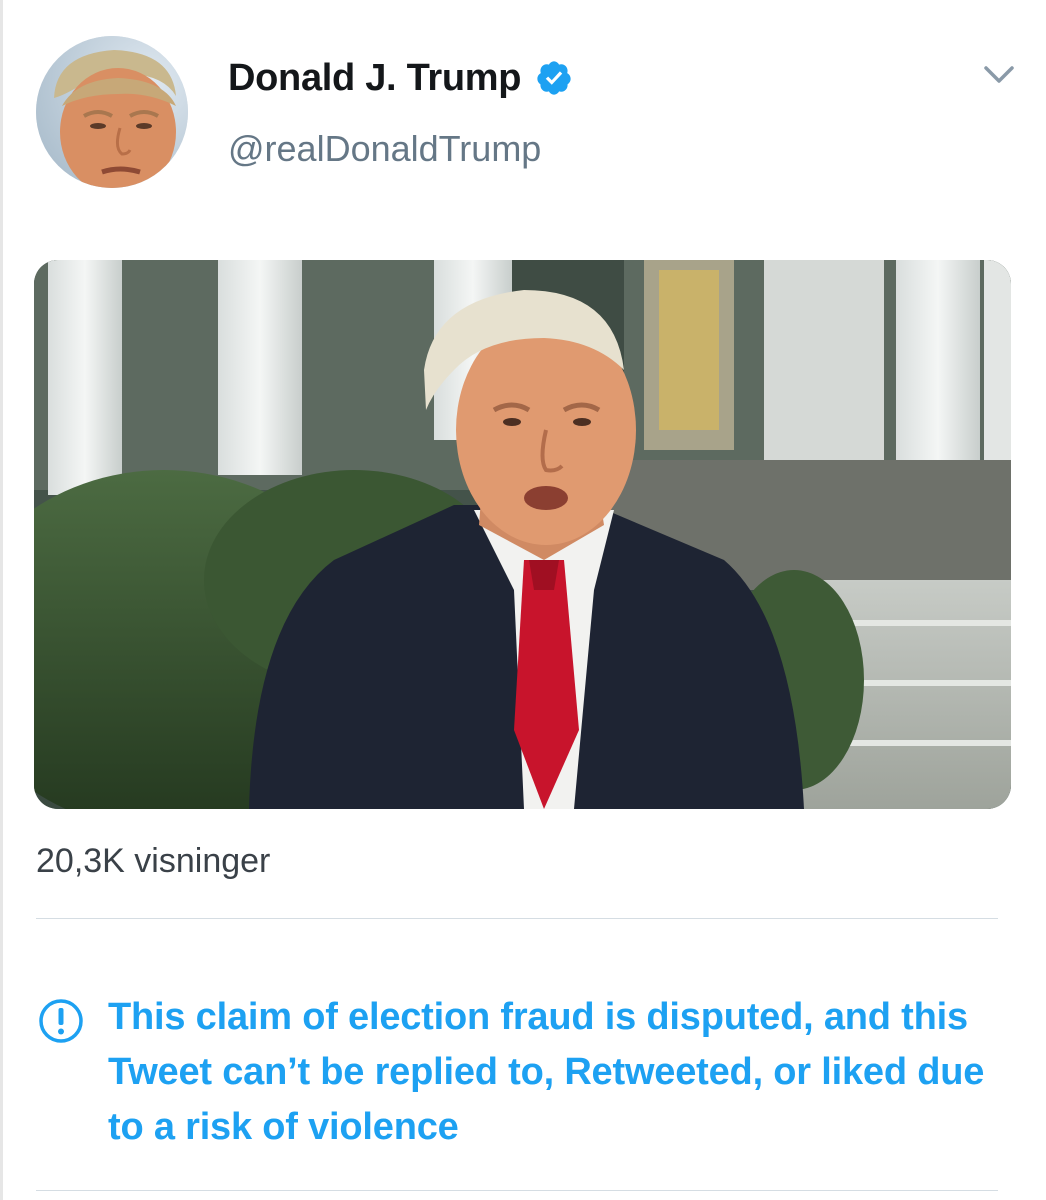 This screenshot has height=1200, width=1046. I want to click on timeline-border, so click(1, 600).